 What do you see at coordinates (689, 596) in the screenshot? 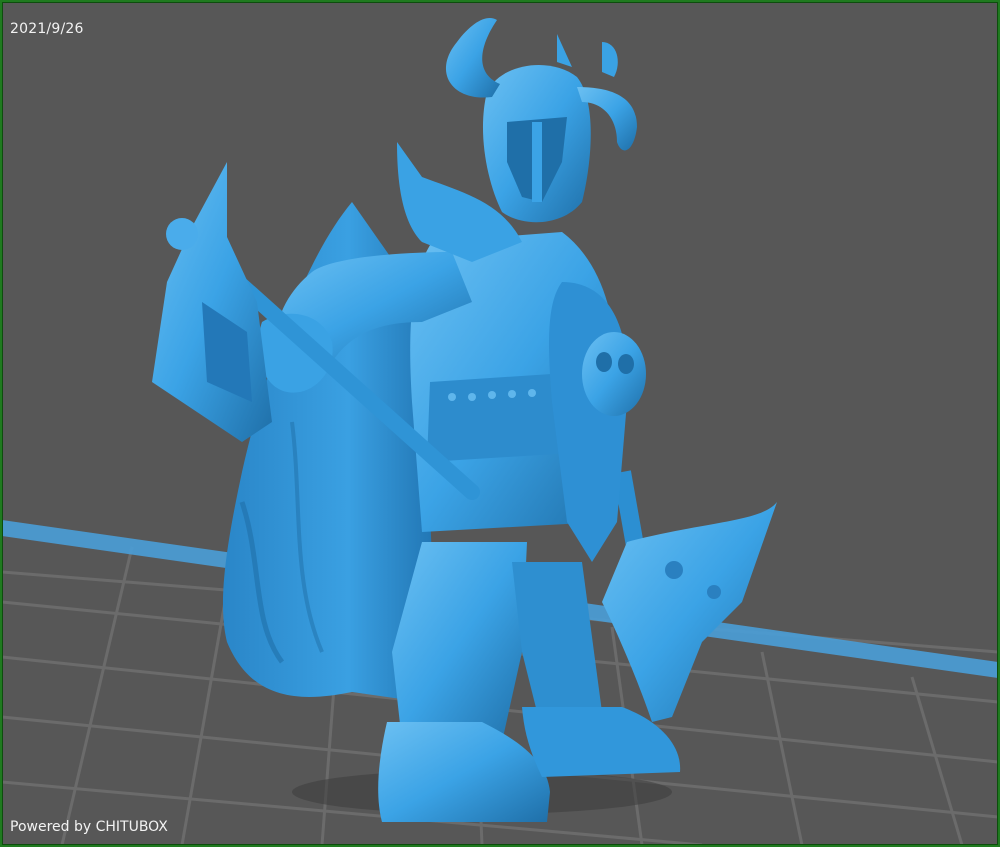
I see `model-right-axe` at bounding box center [689, 596].